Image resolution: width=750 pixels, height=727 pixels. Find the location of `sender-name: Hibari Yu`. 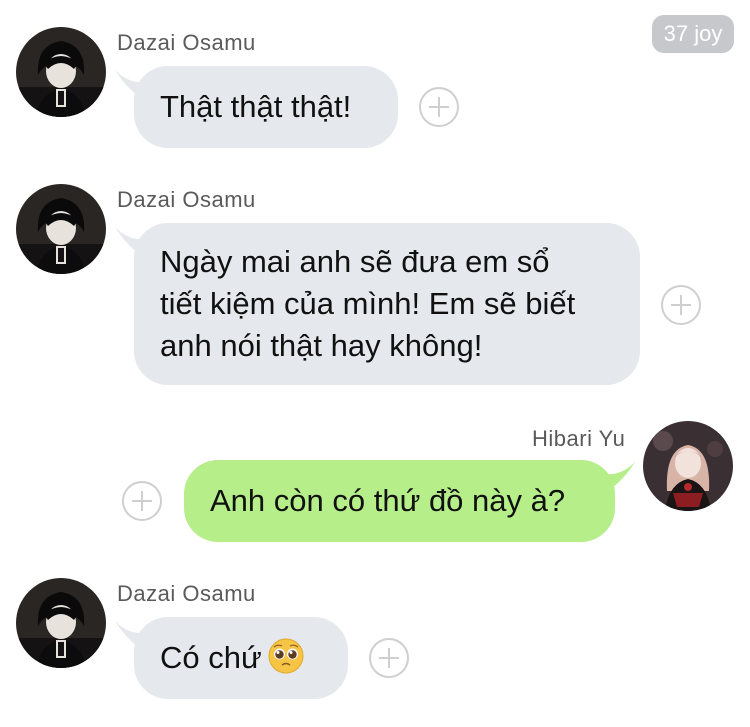

sender-name: Hibari Yu is located at coordinates (579, 438).